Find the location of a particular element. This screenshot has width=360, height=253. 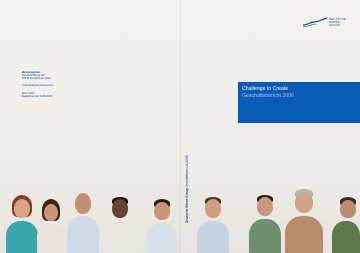

logo-line: GROUP is located at coordinates (335, 25).